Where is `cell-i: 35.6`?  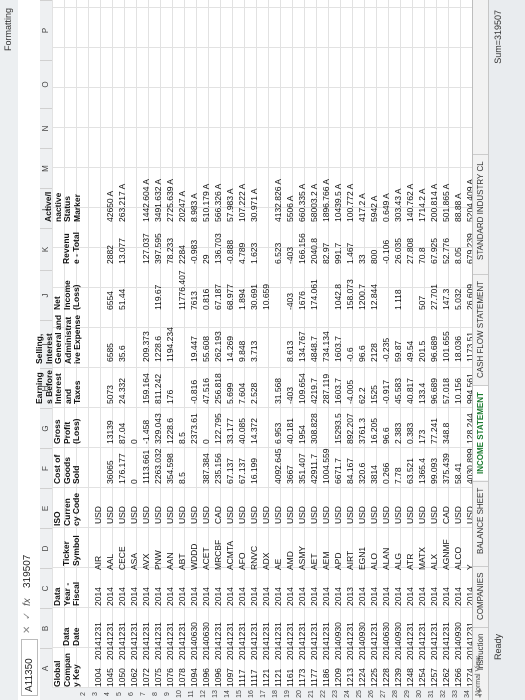
cell-i: 35.6 is located at coordinates (122, 353).